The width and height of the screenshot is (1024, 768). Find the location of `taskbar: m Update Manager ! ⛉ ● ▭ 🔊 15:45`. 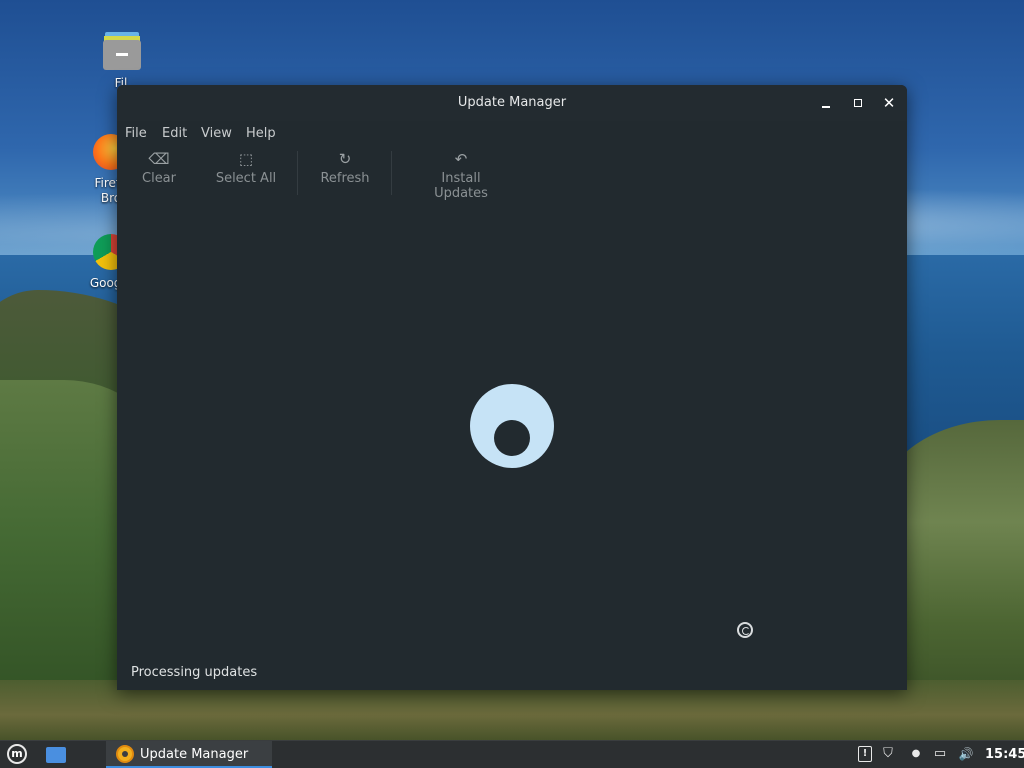

taskbar: m Update Manager ! ⛉ ● ▭ 🔊 15:45 is located at coordinates (512, 754).